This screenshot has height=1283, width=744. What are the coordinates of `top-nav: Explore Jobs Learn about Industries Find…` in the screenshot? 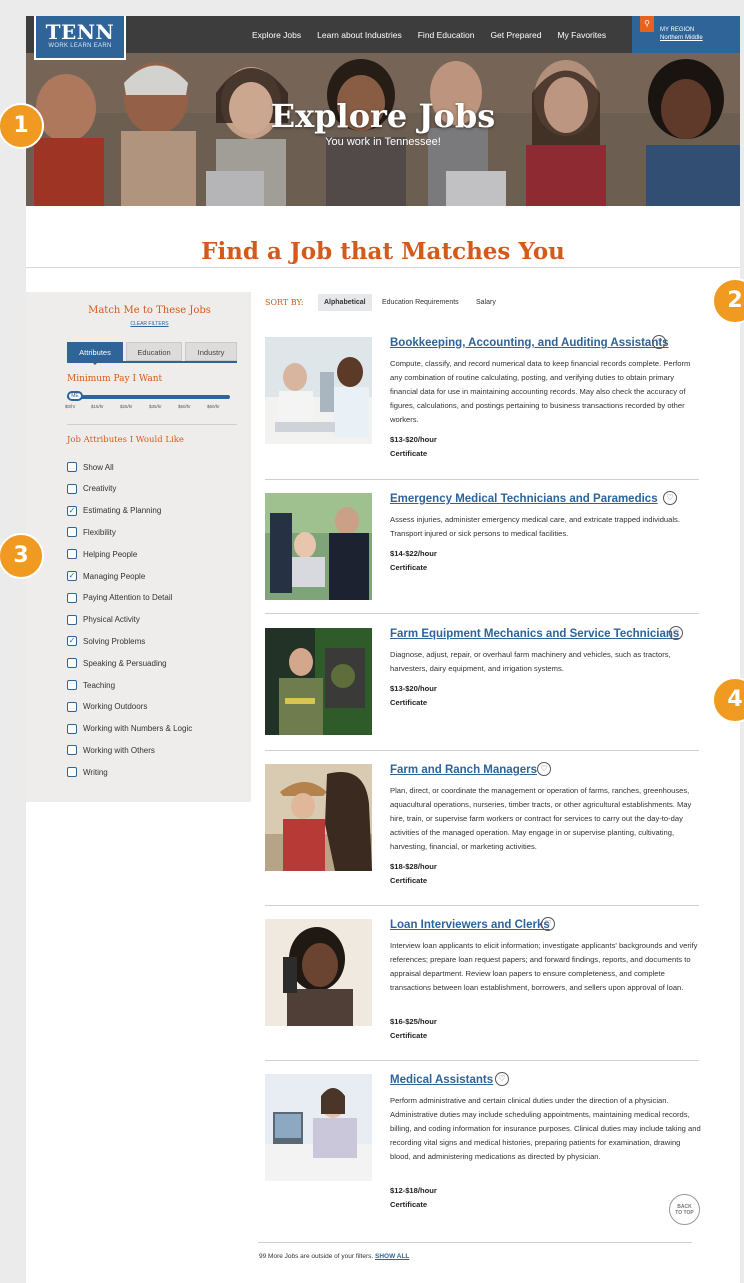 It's located at (383, 34).